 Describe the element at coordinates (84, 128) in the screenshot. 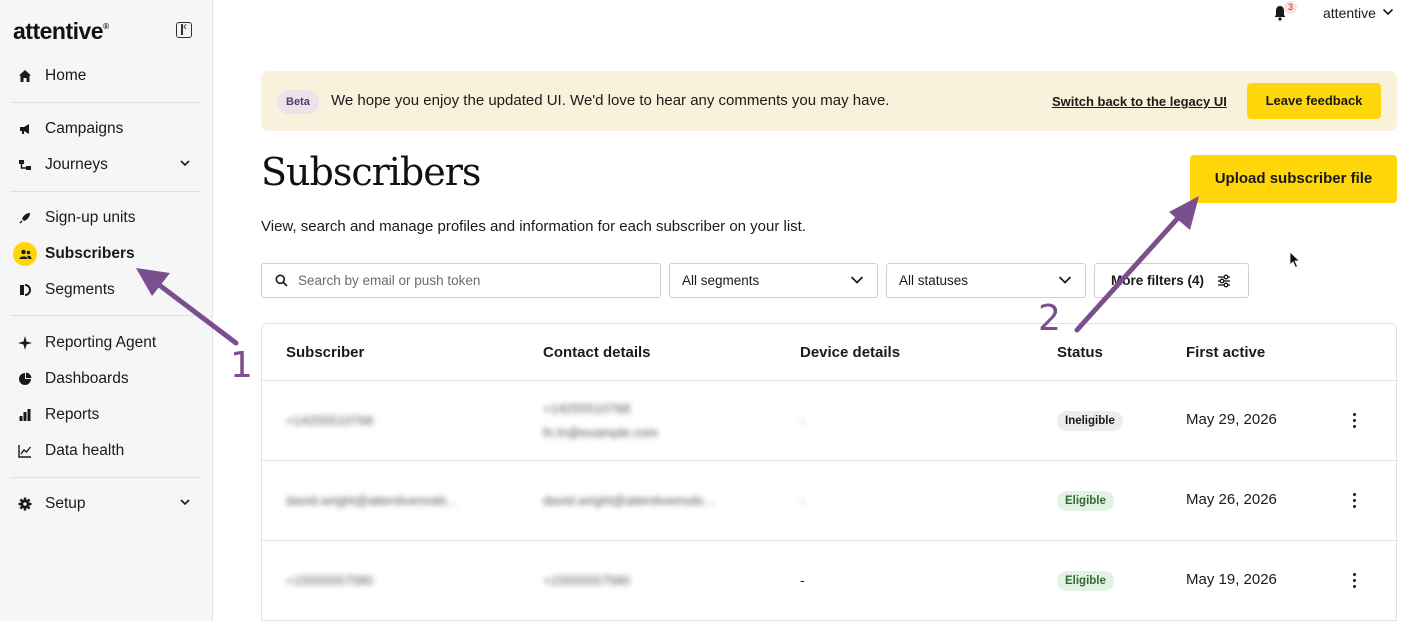

I see `sidebar-item-label: Campaigns` at that location.